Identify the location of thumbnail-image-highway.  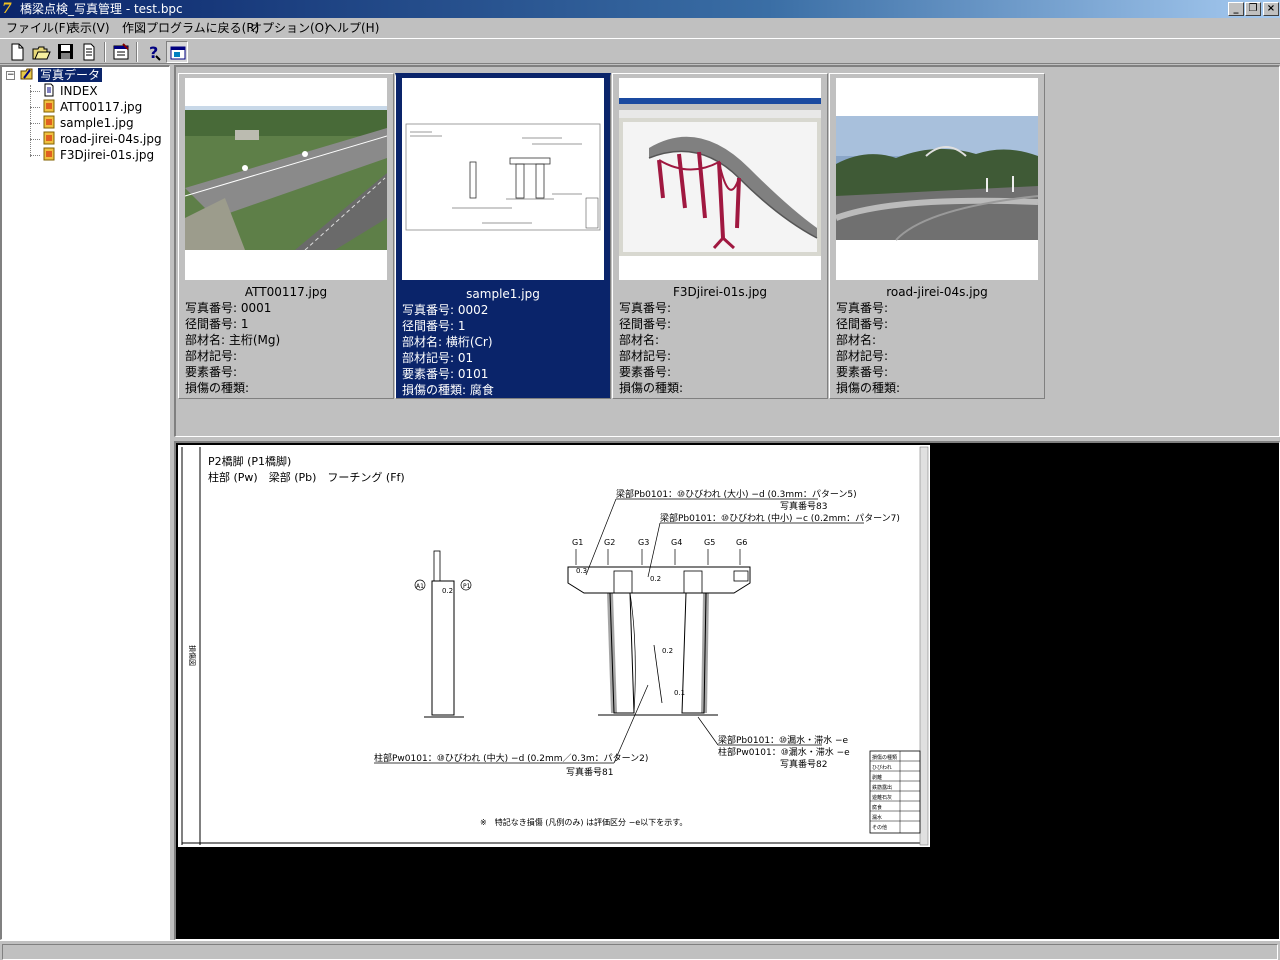
(286, 179).